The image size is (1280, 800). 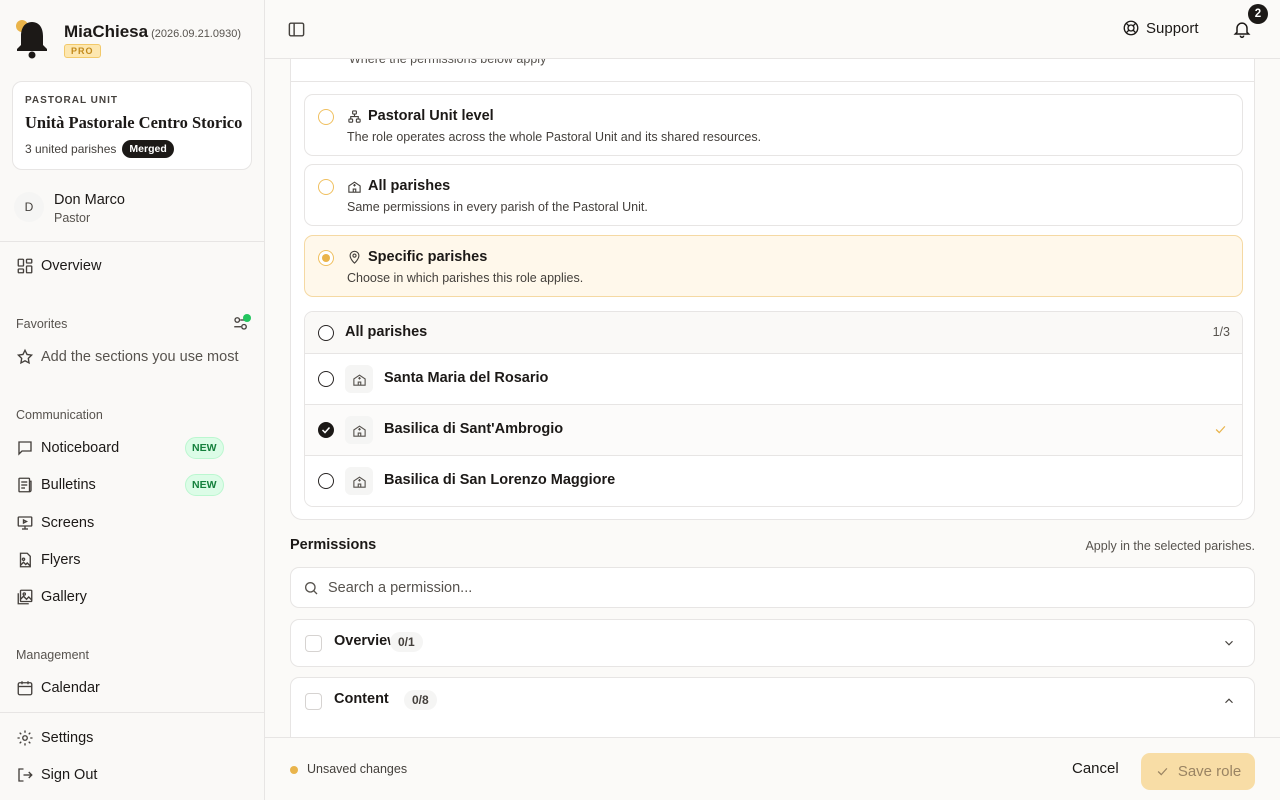 I want to click on search-icon, so click(x=311, y=588).